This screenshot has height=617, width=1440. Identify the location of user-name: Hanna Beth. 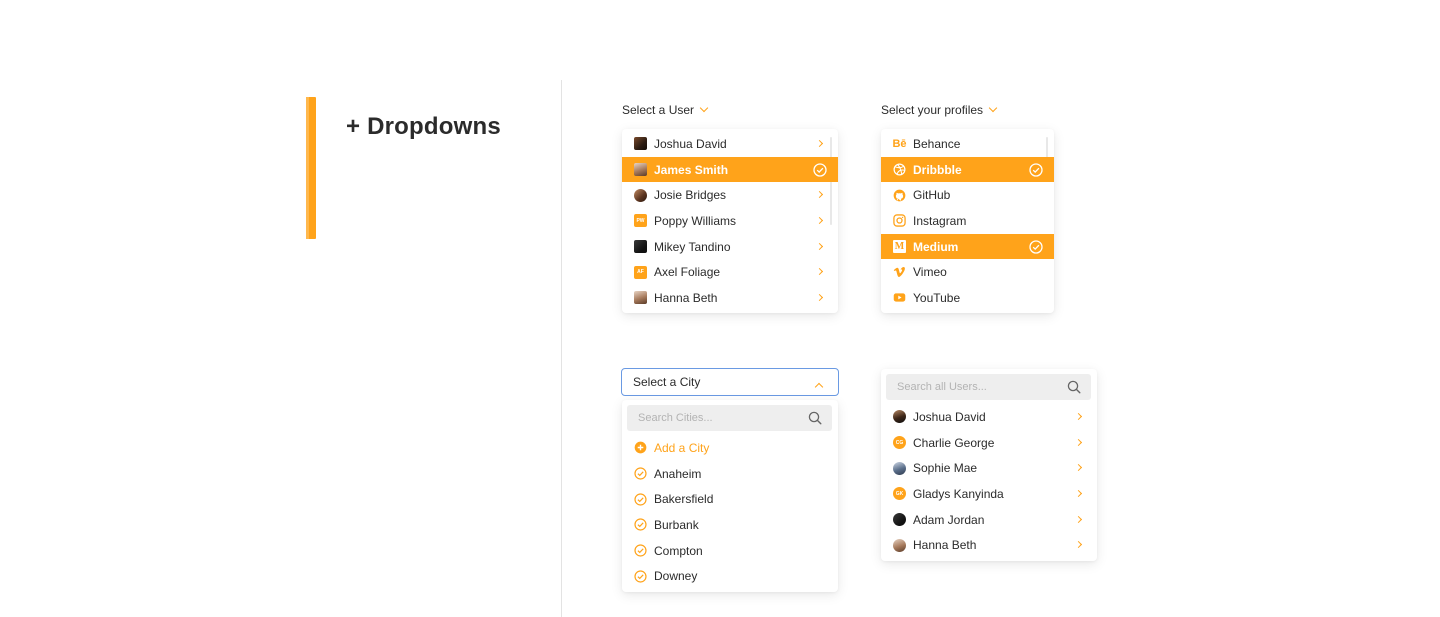
(945, 545).